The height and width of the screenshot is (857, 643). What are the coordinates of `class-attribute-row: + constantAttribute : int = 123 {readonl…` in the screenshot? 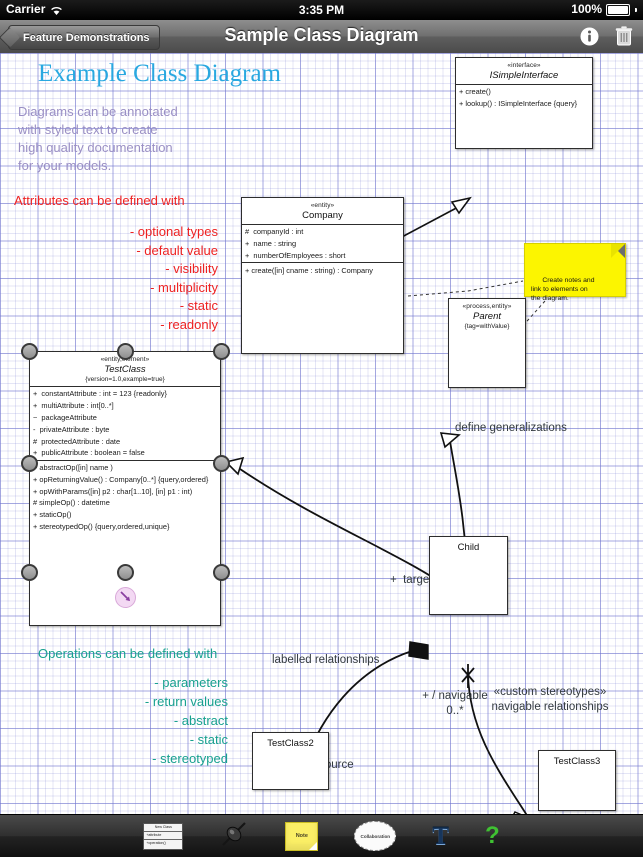 It's located at (100, 394).